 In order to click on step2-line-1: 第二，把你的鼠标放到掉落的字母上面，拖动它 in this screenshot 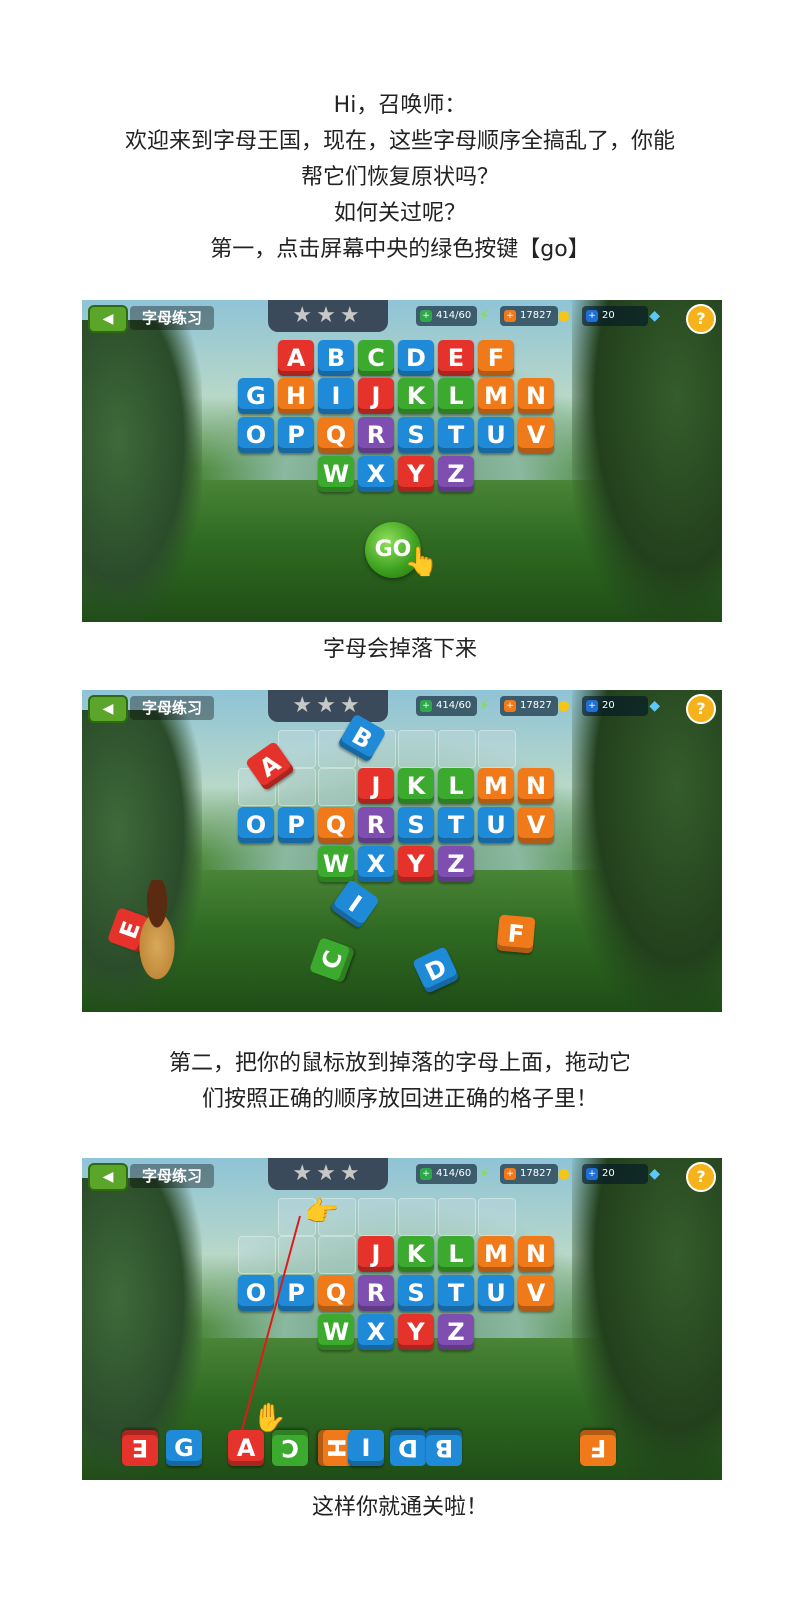, I will do `click(399, 1063)`.